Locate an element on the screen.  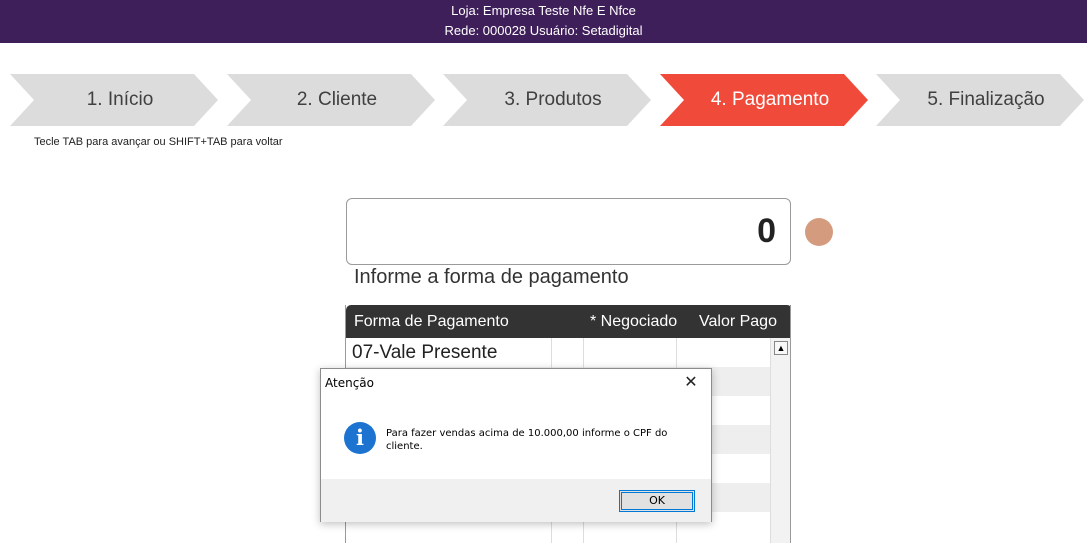
column-valor-pago: Valor Pago is located at coordinates (738, 322).